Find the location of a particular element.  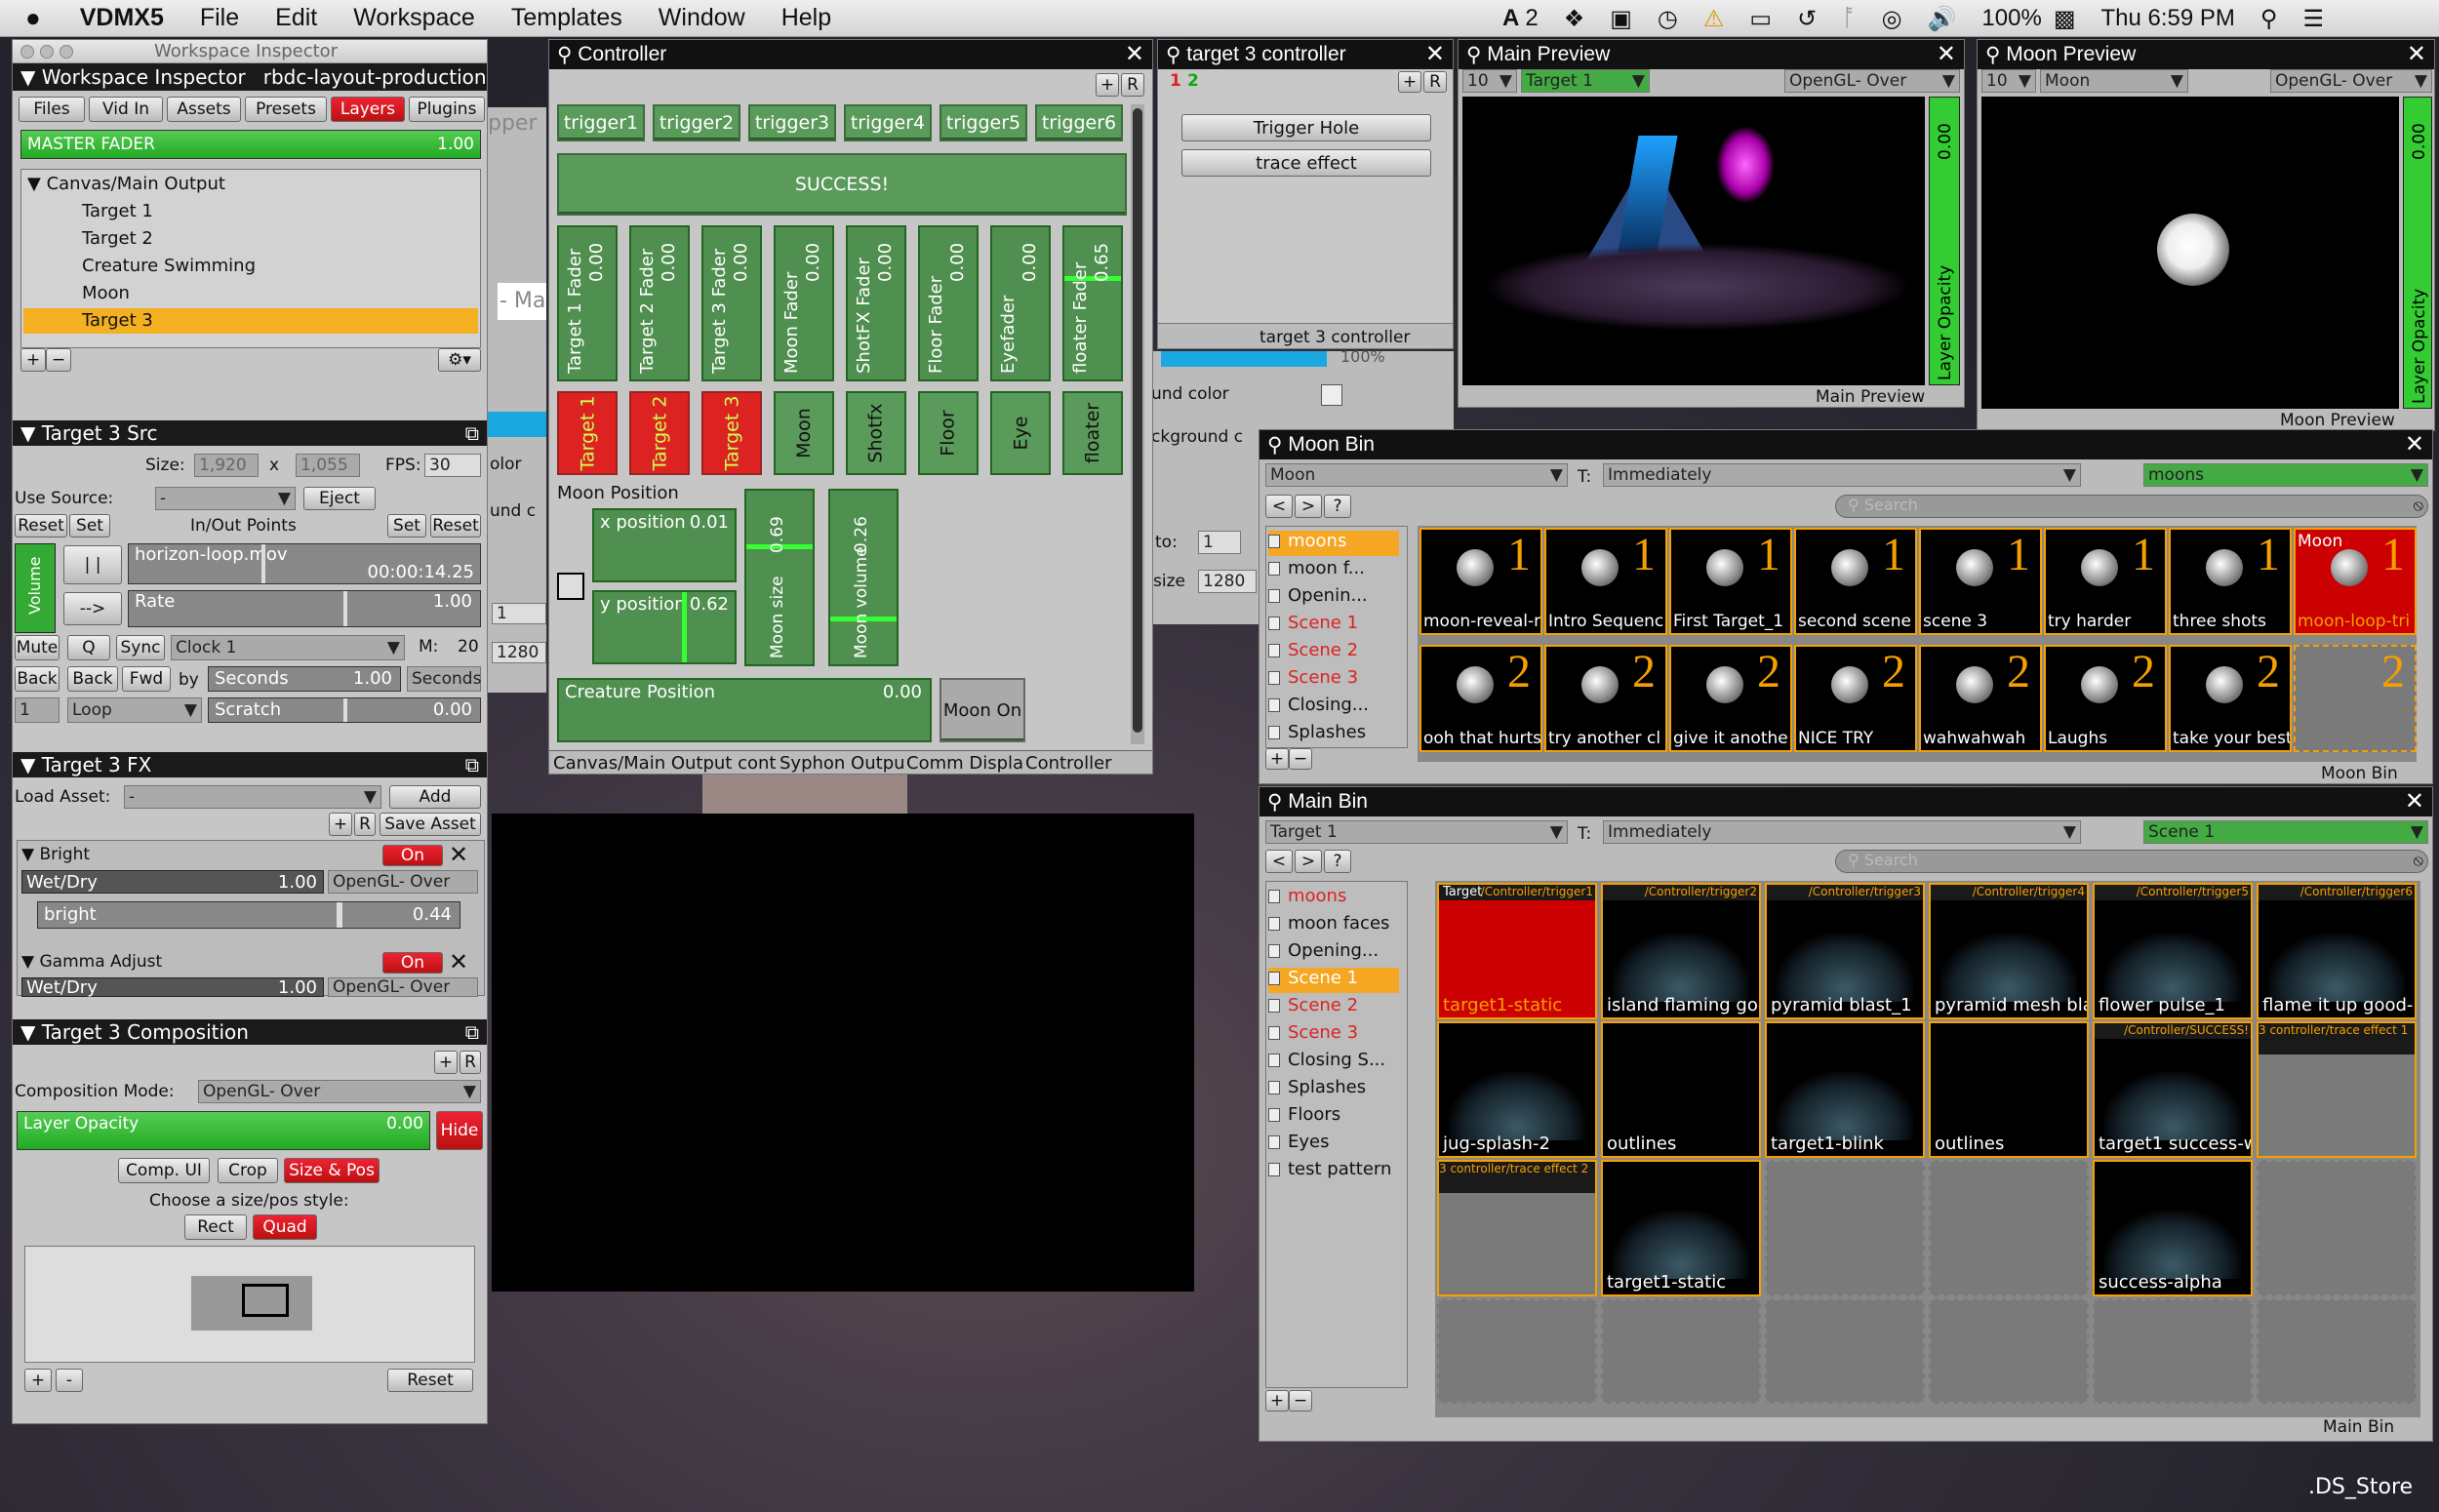

tab-syphon-output: Syphon Outpu is located at coordinates (843, 763).